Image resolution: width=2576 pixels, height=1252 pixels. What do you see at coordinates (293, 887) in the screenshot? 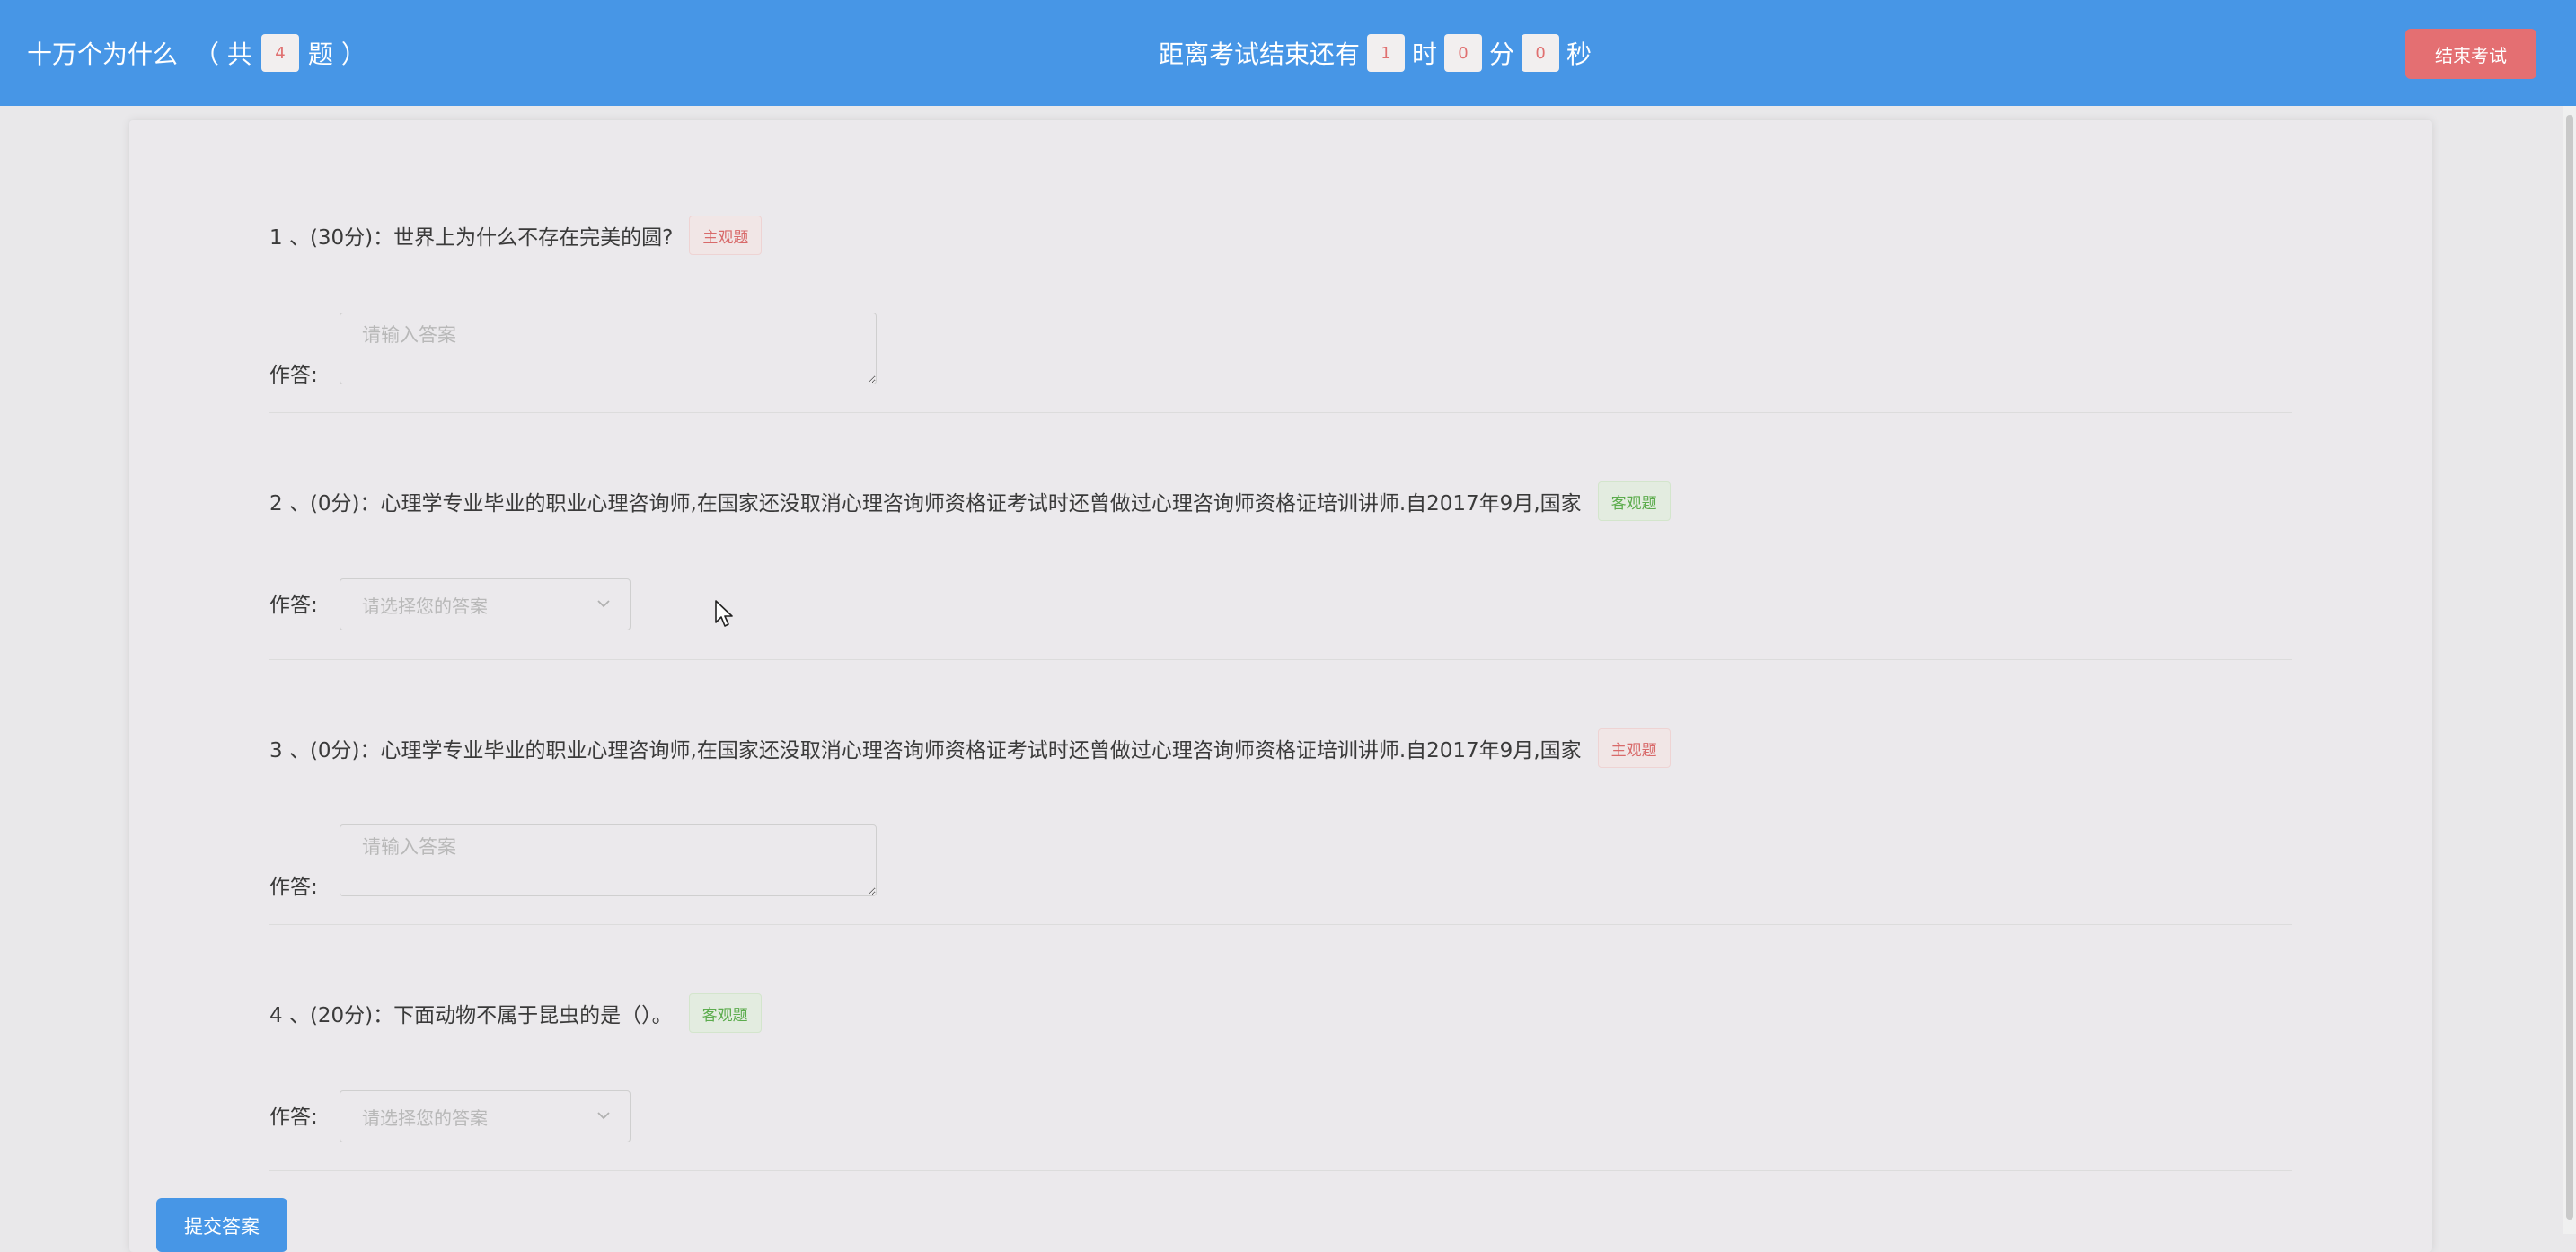
I see `question-3-answer-label: 作答:` at bounding box center [293, 887].